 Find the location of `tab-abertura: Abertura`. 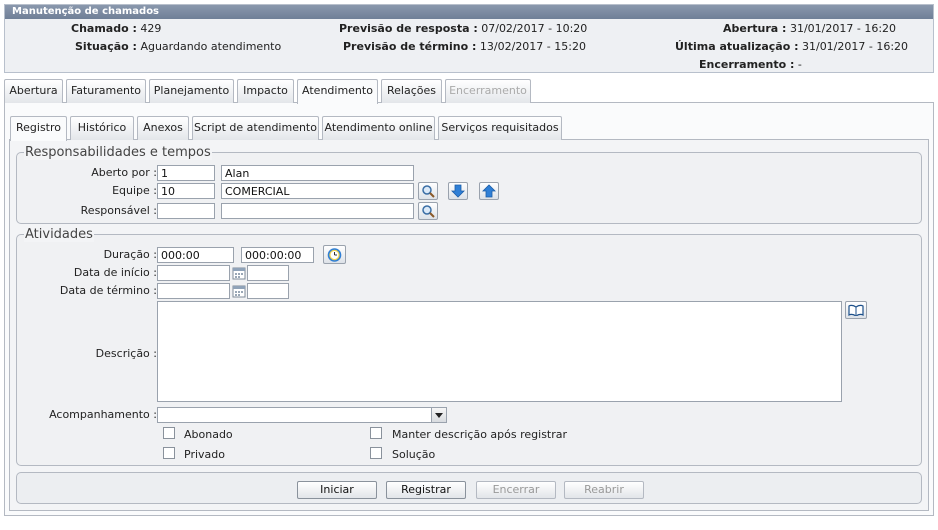

tab-abertura: Abertura is located at coordinates (33, 91).